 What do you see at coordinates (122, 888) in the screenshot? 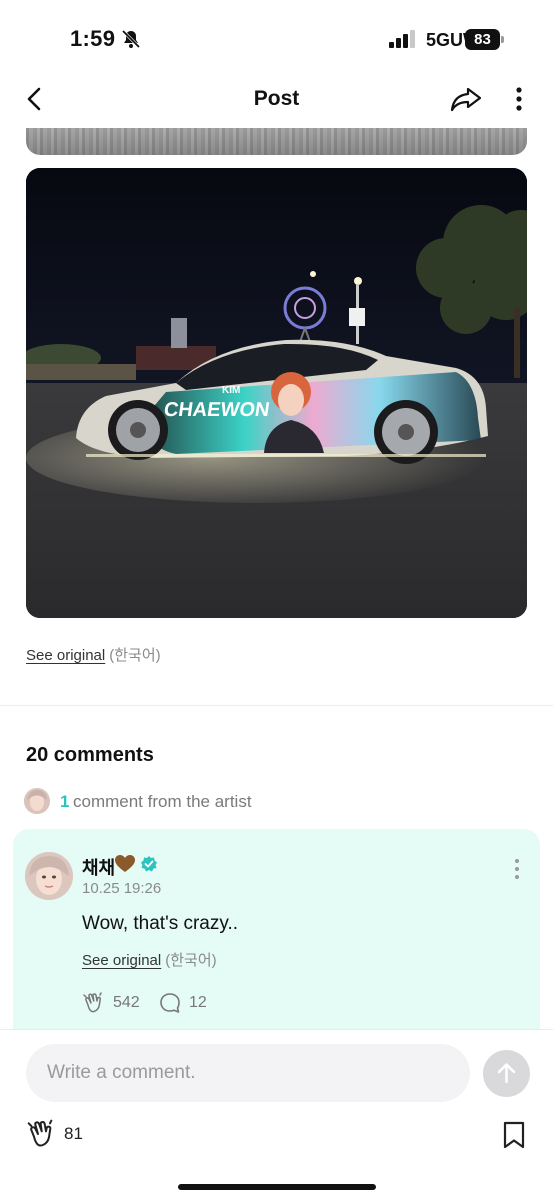
I see `comment-timestamp: 10.25 19:26` at bounding box center [122, 888].